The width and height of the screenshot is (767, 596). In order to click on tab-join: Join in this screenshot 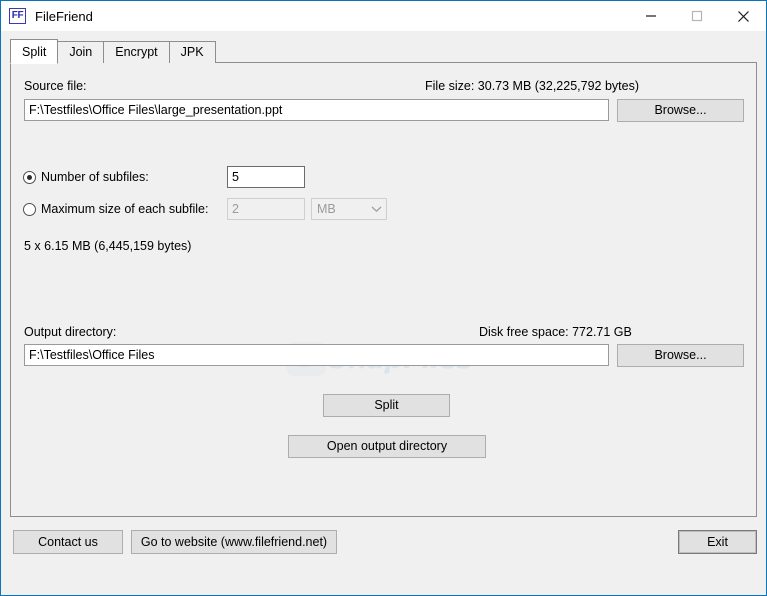, I will do `click(81, 52)`.